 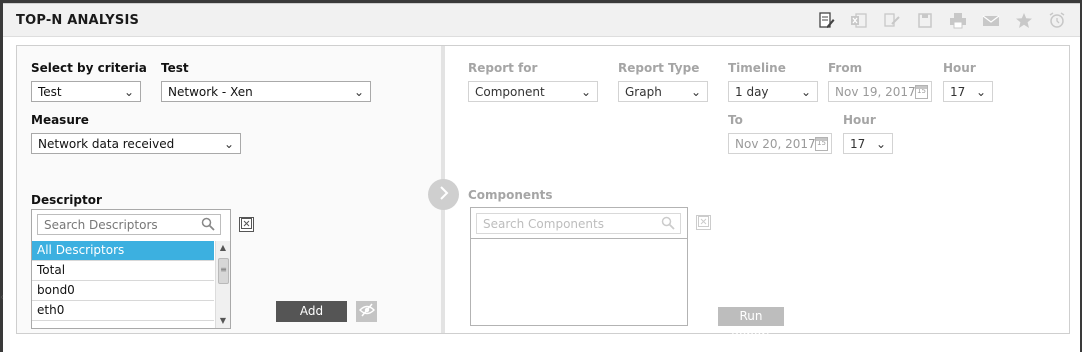 I want to click on timeline-value: 1 day, so click(x=752, y=92).